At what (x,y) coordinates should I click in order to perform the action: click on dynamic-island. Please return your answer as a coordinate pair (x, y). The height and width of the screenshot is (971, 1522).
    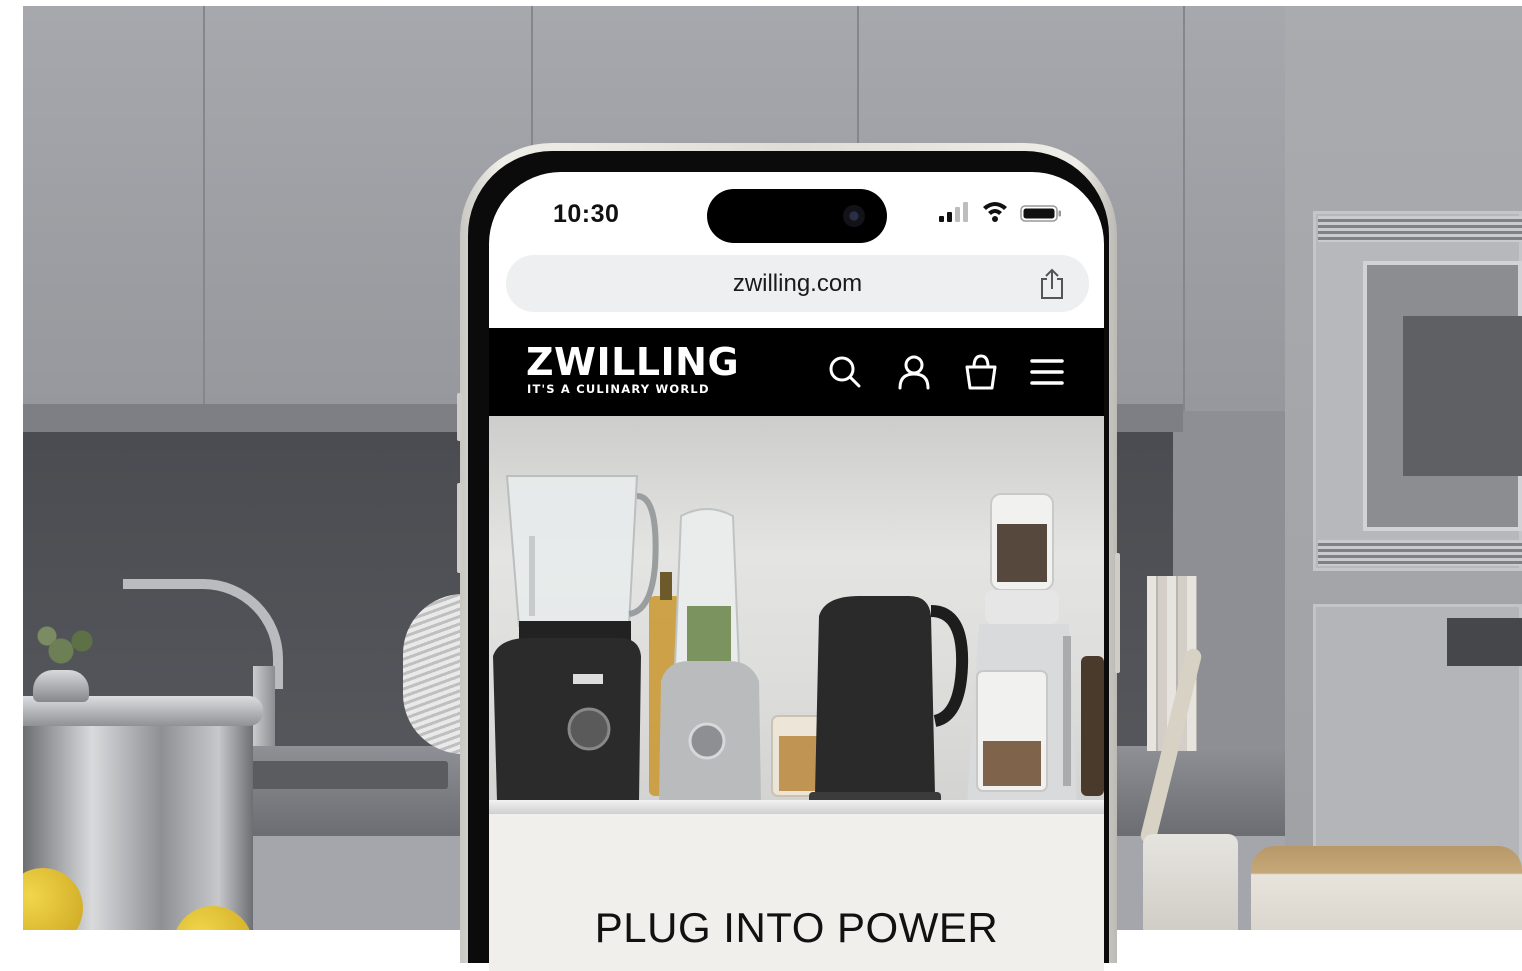
    Looking at the image, I should click on (797, 216).